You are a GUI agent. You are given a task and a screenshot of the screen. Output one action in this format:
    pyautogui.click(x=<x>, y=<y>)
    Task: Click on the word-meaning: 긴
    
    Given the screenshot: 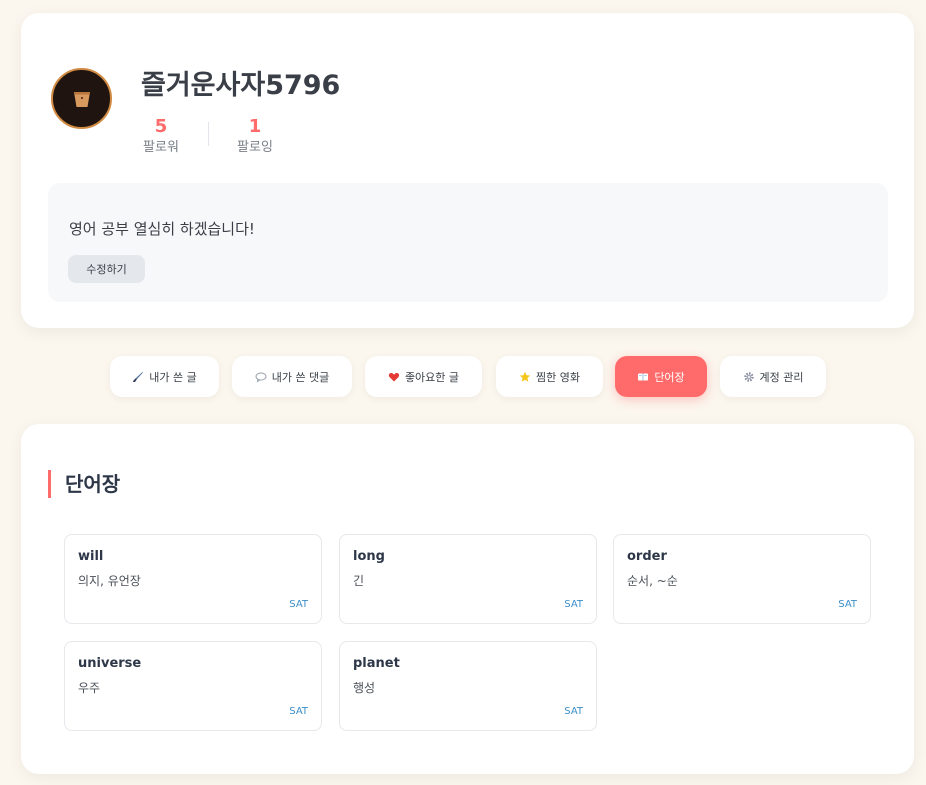 What is the action you would take?
    pyautogui.click(x=359, y=581)
    